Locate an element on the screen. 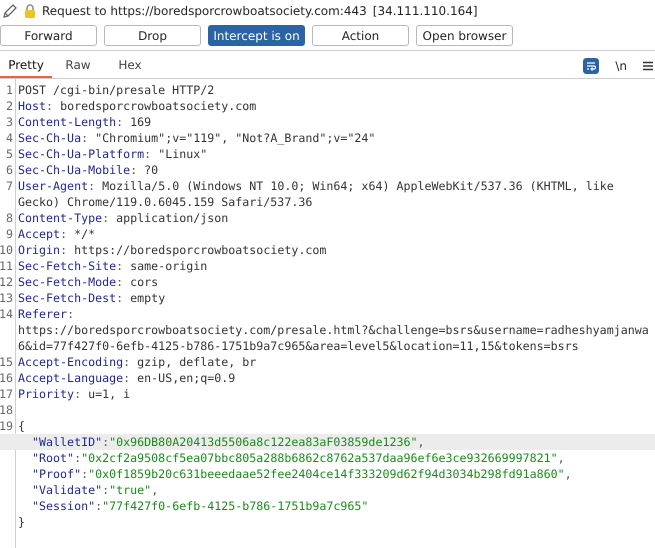 The image size is (655, 548). line-number: 16 is located at coordinates (6, 378).